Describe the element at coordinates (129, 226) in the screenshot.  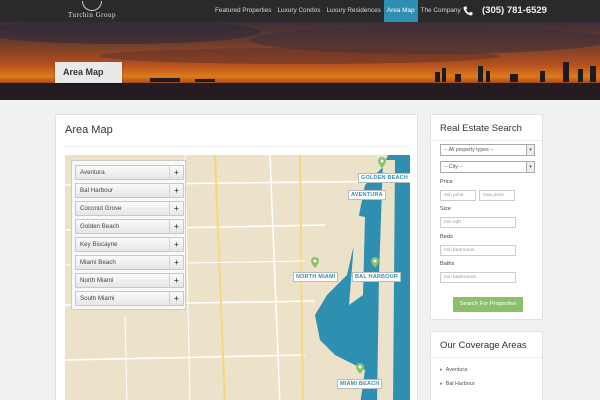
I see `area-item-golden-beach: Golden Beach +` at that location.